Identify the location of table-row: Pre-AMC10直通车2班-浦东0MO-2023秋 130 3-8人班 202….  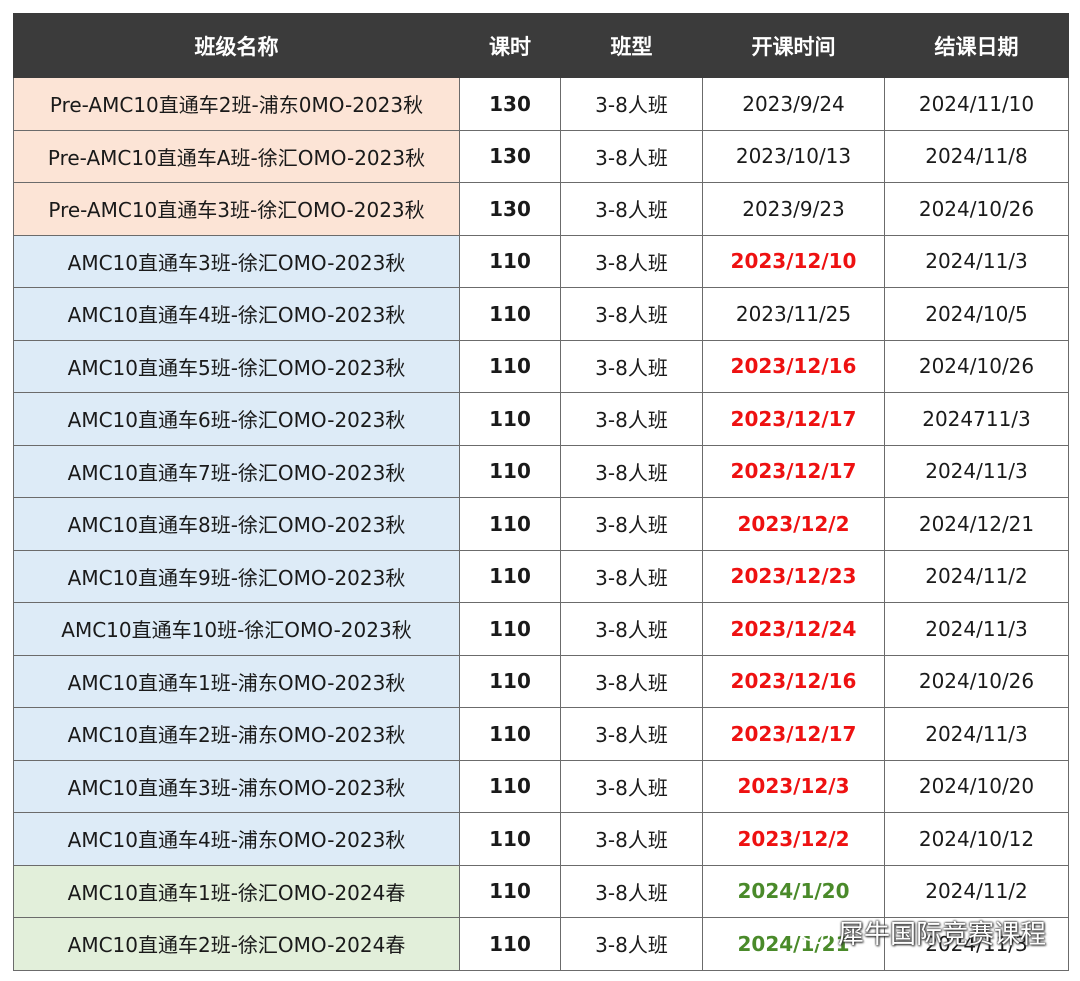
(541, 104).